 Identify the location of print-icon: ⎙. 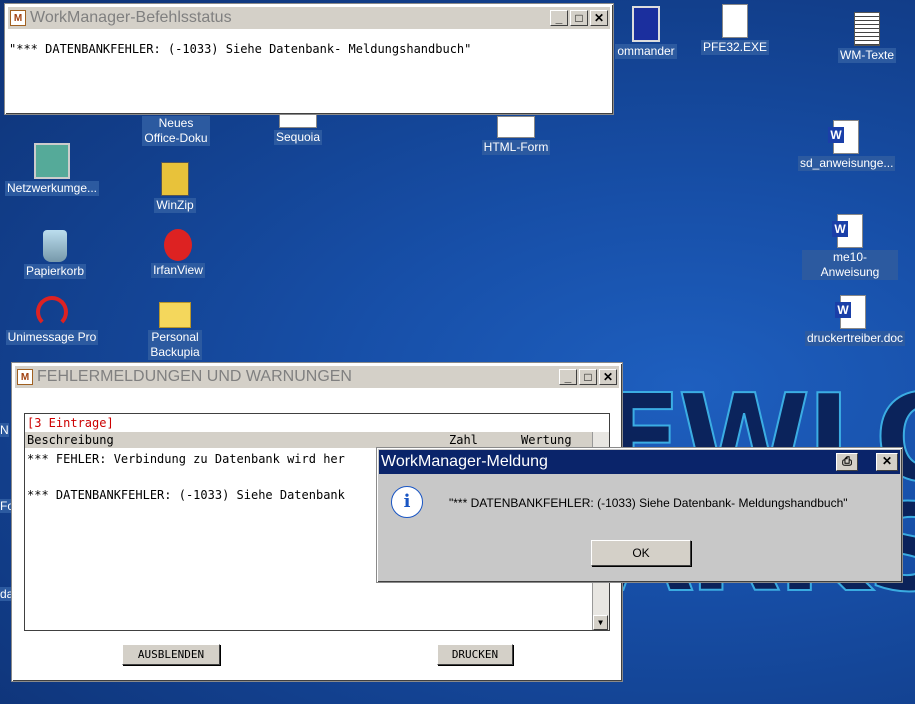
(847, 462).